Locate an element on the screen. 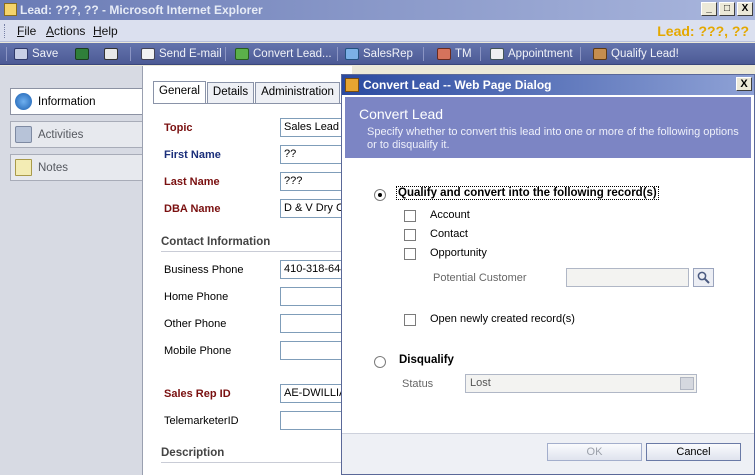 The image size is (755, 475). save-button: Save is located at coordinates (36, 54).